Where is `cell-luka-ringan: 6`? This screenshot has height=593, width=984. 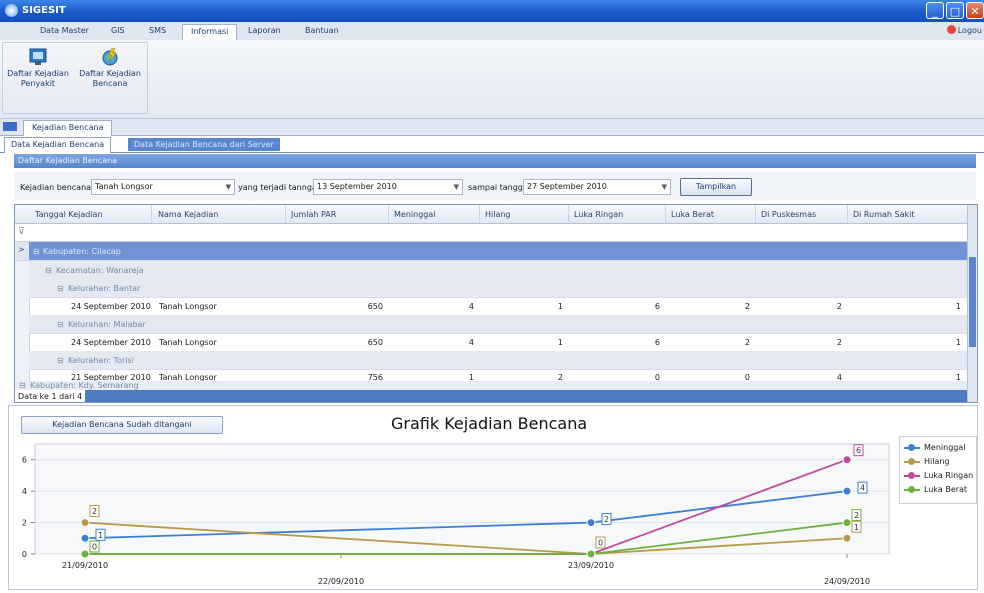
cell-luka-ringan: 6 is located at coordinates (657, 342).